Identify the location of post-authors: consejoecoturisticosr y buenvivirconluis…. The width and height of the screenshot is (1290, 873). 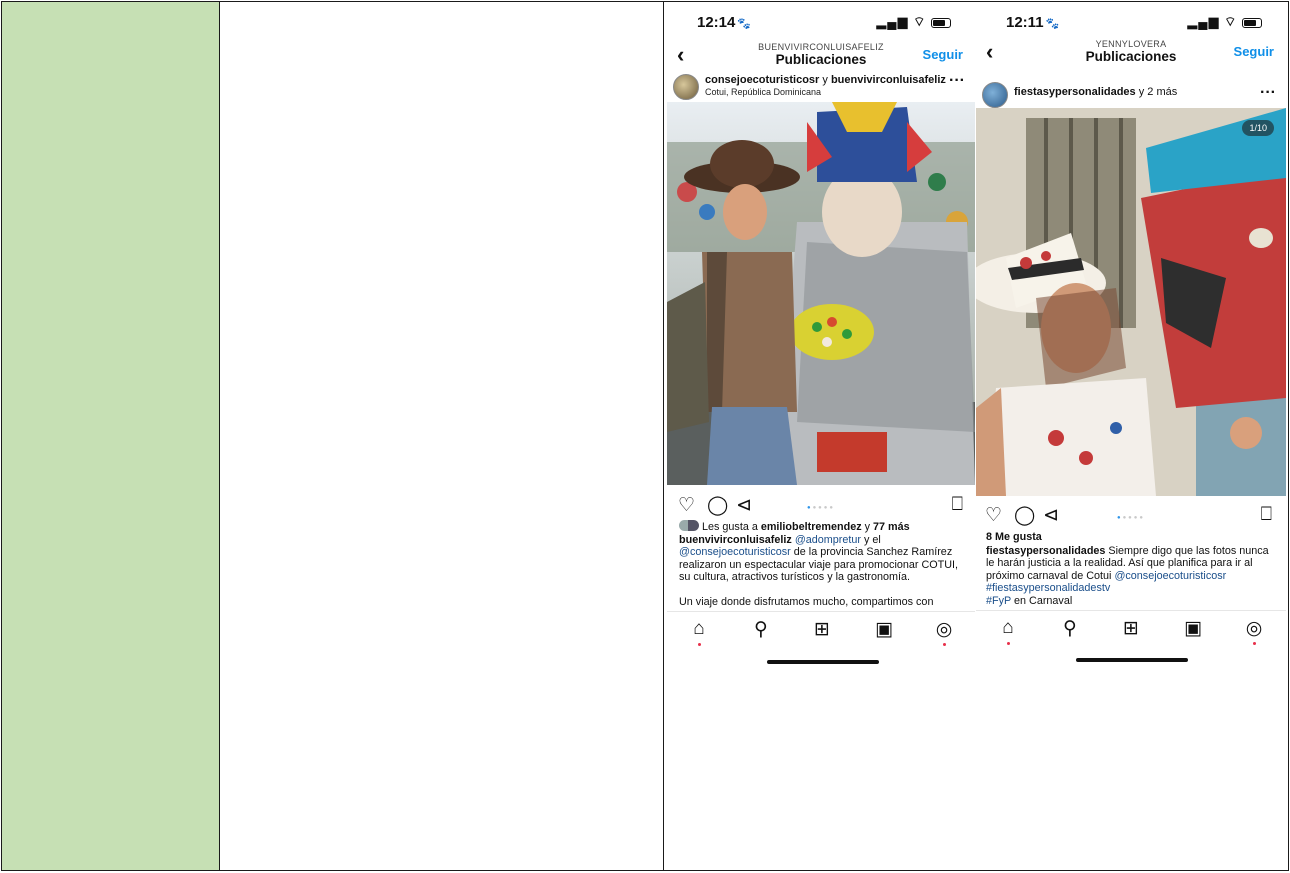
(825, 80).